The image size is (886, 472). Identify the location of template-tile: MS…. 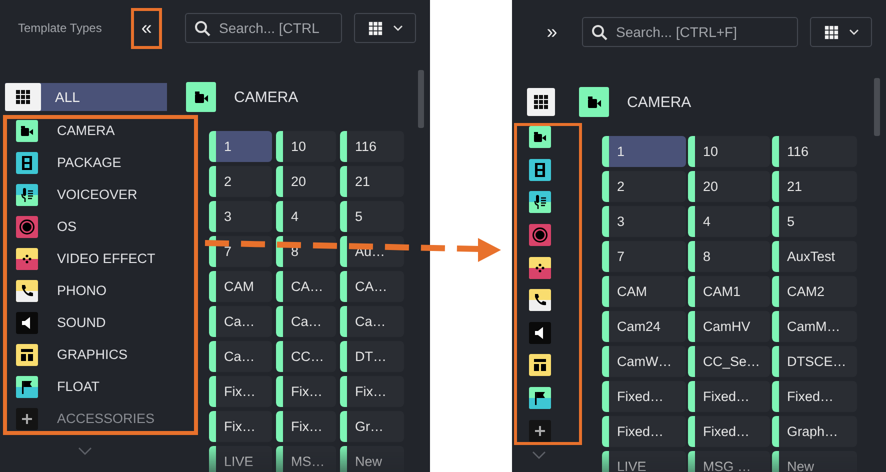
(306, 459).